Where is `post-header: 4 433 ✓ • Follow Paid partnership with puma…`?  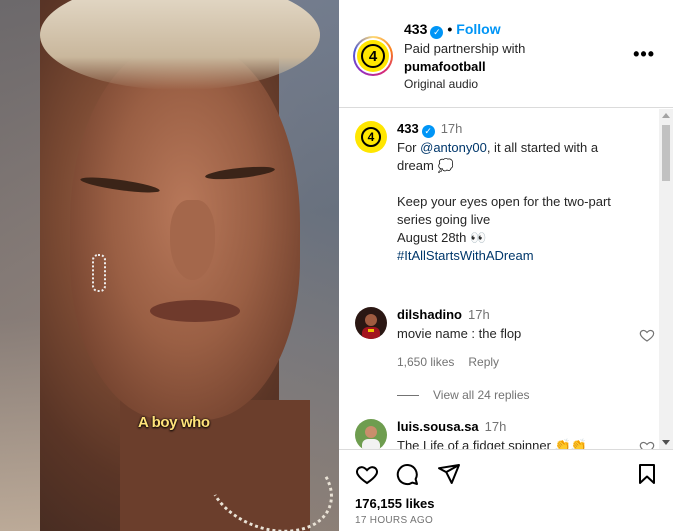 post-header: 4 433 ✓ • Follow Paid partnership with puma… is located at coordinates (506, 54).